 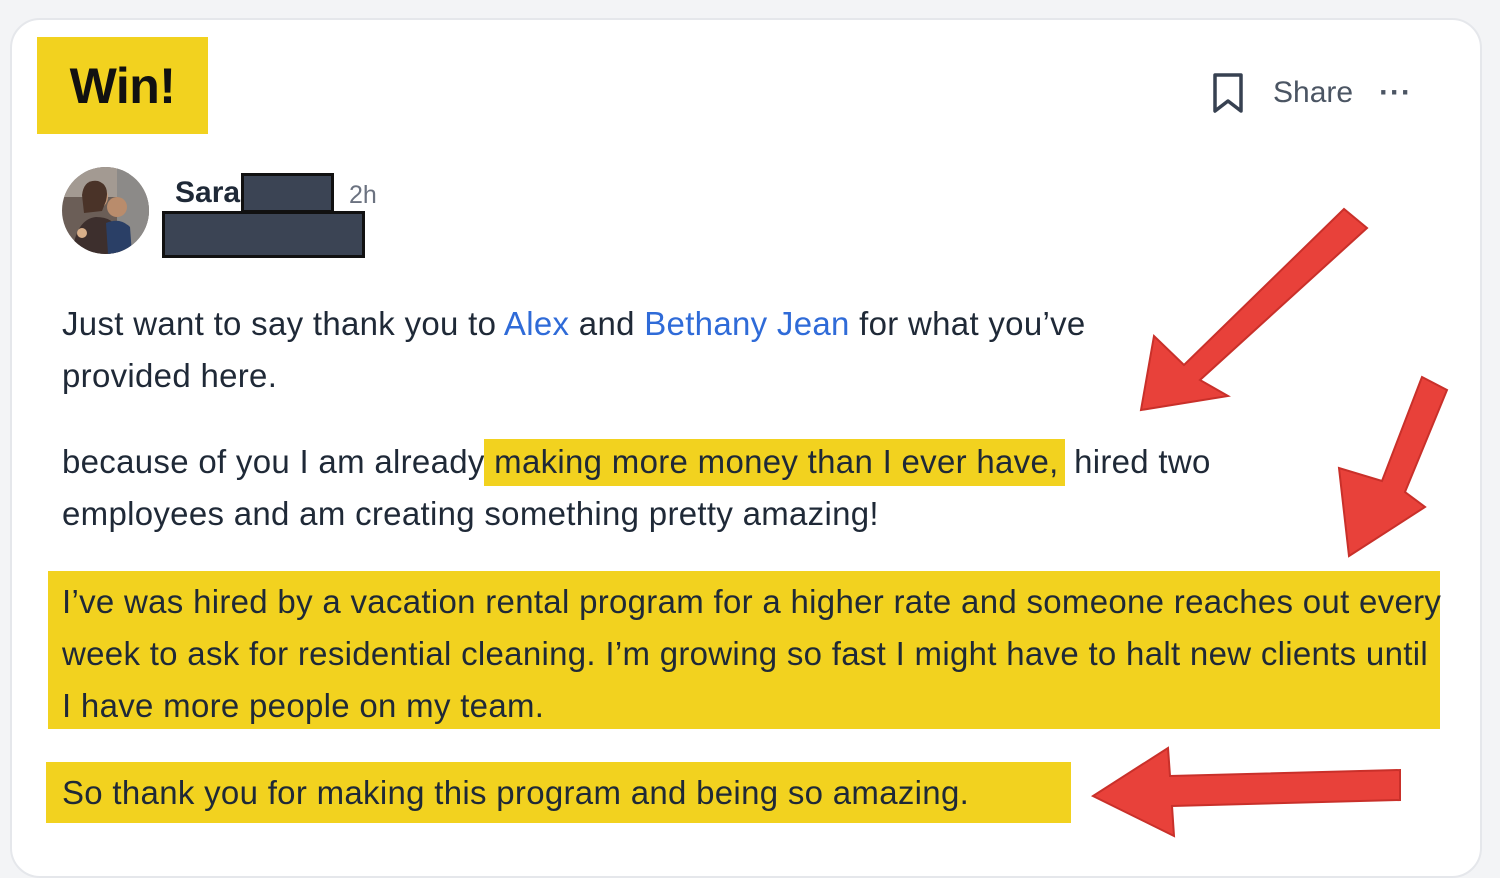 I want to click on more-options-button: ···, so click(x=1395, y=93).